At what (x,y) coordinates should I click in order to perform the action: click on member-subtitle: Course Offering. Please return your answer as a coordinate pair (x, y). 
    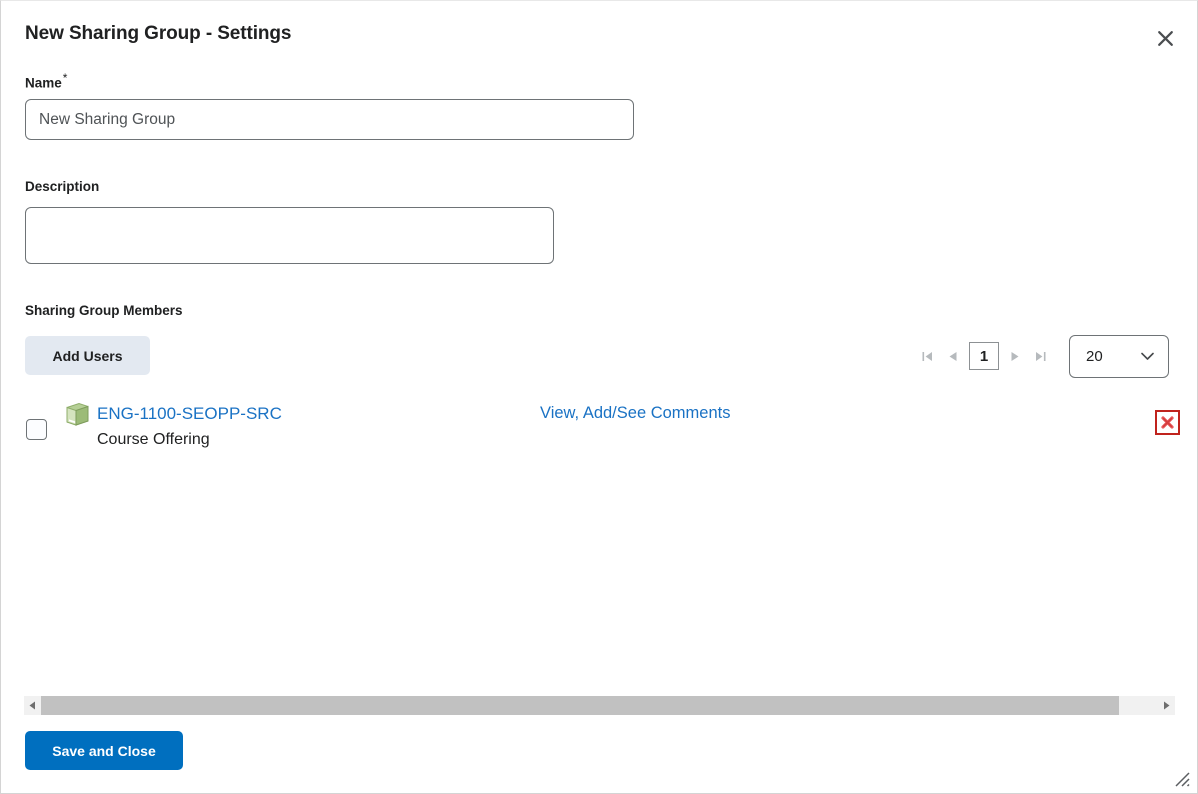
    Looking at the image, I should click on (153, 439).